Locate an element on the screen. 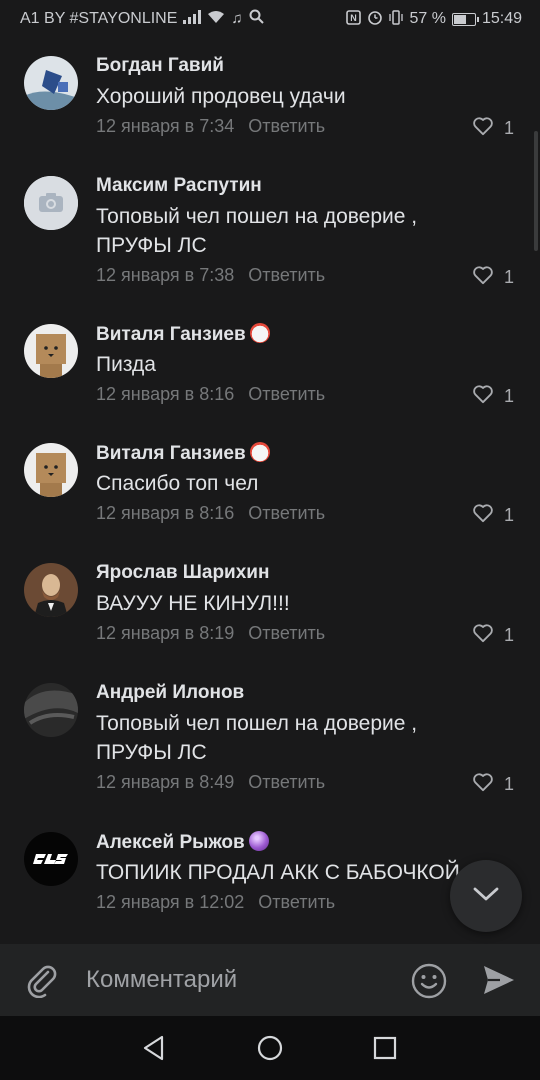 The image size is (540, 1080). comment-date: 12 января в 7:38 is located at coordinates (165, 275).